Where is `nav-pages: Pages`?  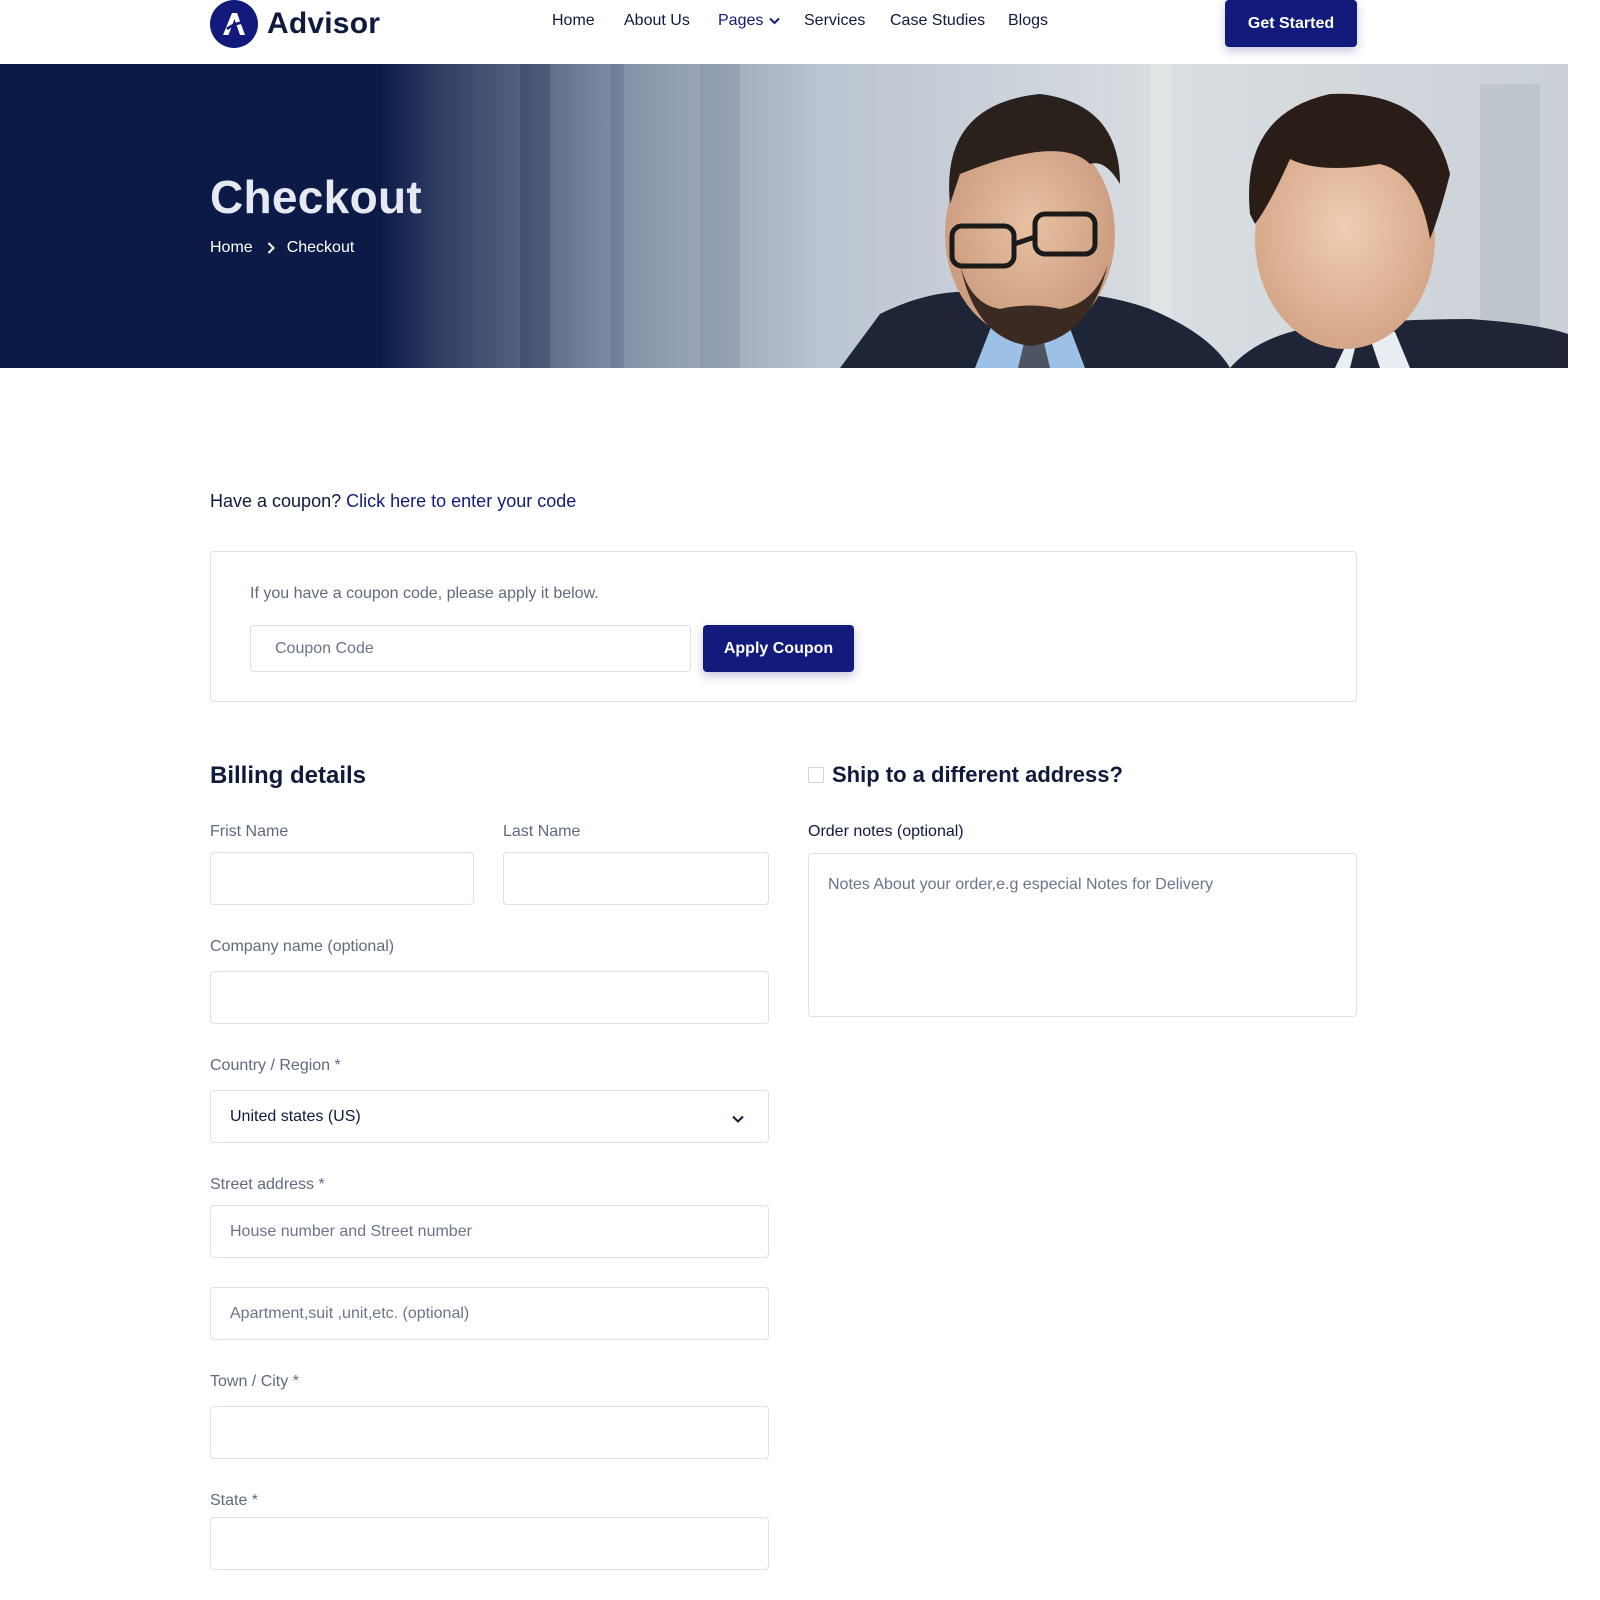
nav-pages: Pages is located at coordinates (749, 21).